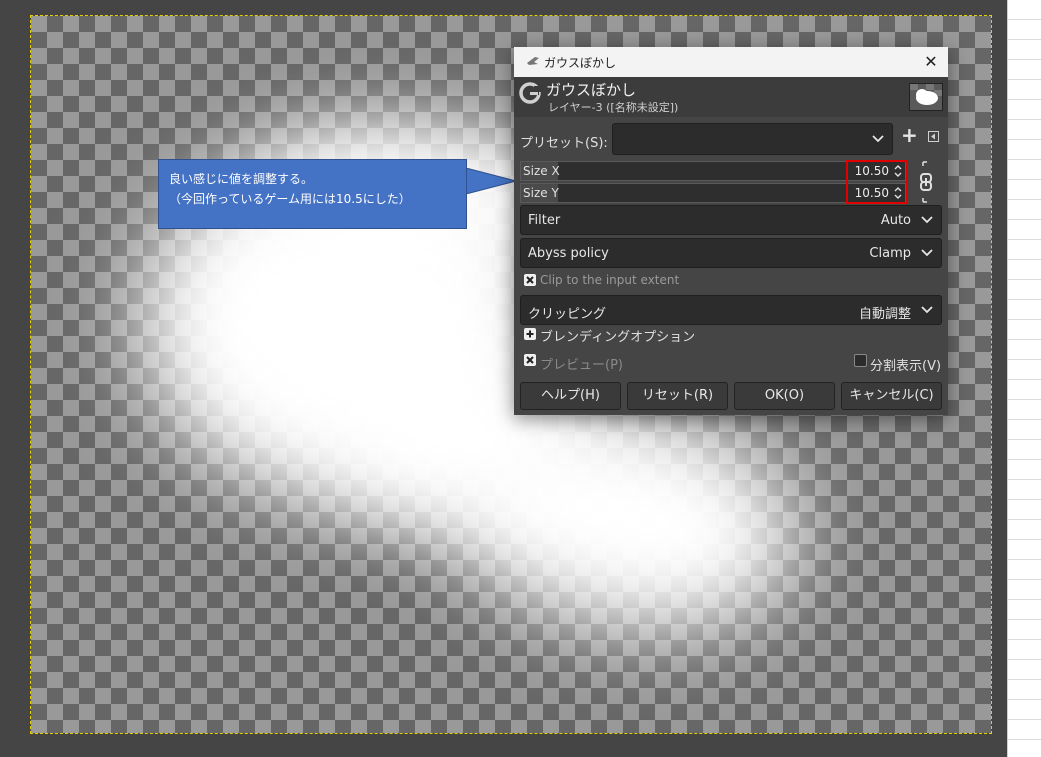 Image resolution: width=1041 pixels, height=757 pixels. I want to click on close-icon: ✕, so click(931, 62).